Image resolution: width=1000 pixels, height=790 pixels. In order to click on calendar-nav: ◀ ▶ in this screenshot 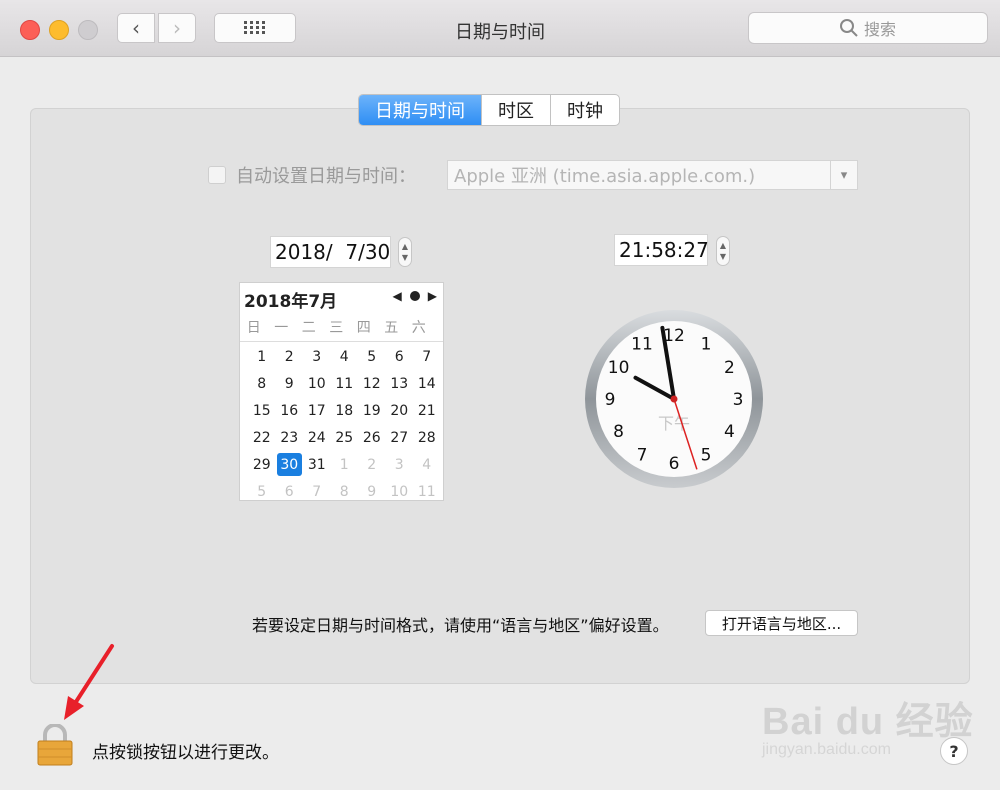, I will do `click(415, 296)`.